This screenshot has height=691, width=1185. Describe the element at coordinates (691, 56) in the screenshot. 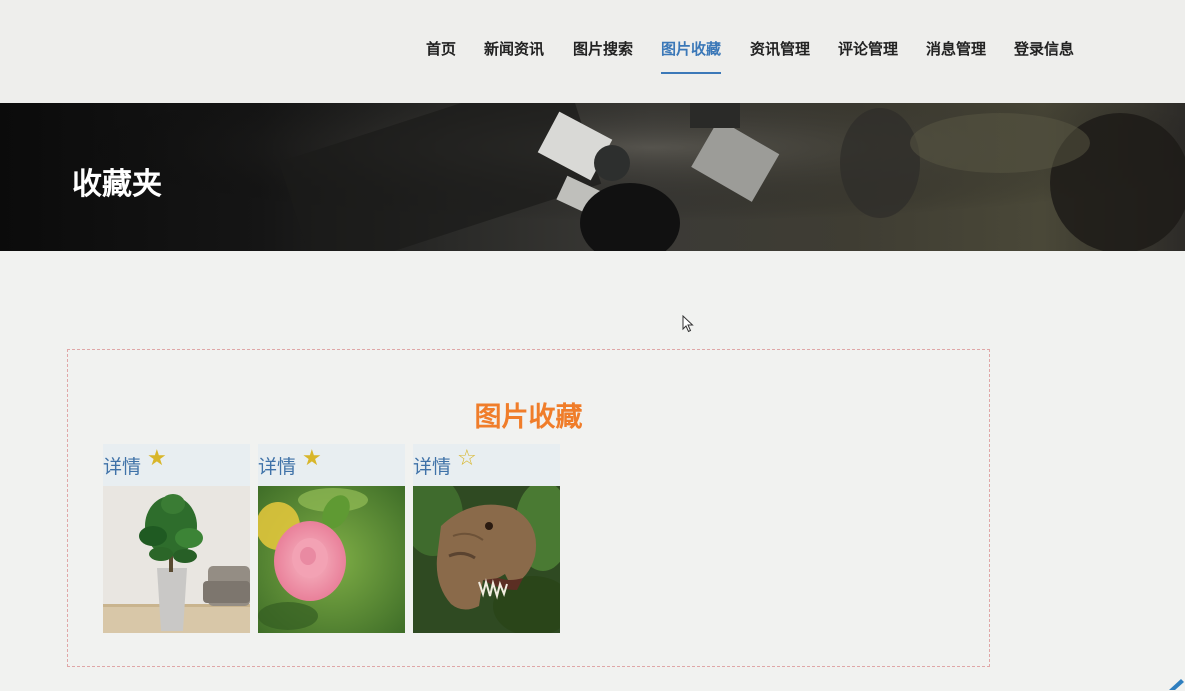

I see `nav-item-image-favorites: 图片收藏` at that location.